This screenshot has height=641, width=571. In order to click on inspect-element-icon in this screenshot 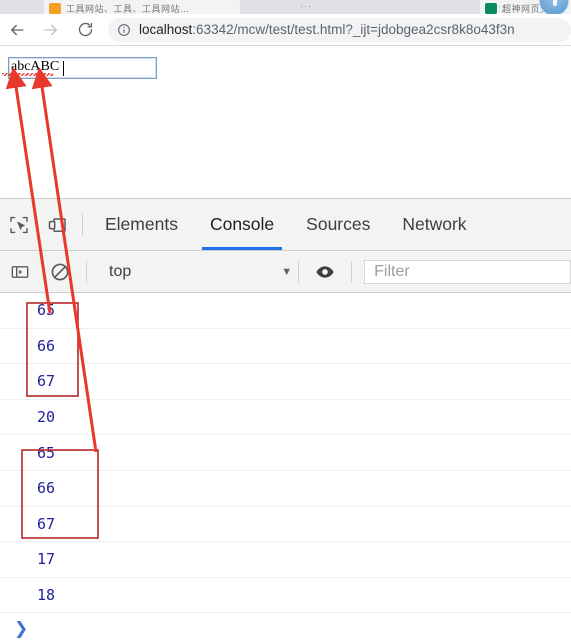, I will do `click(19, 224)`.